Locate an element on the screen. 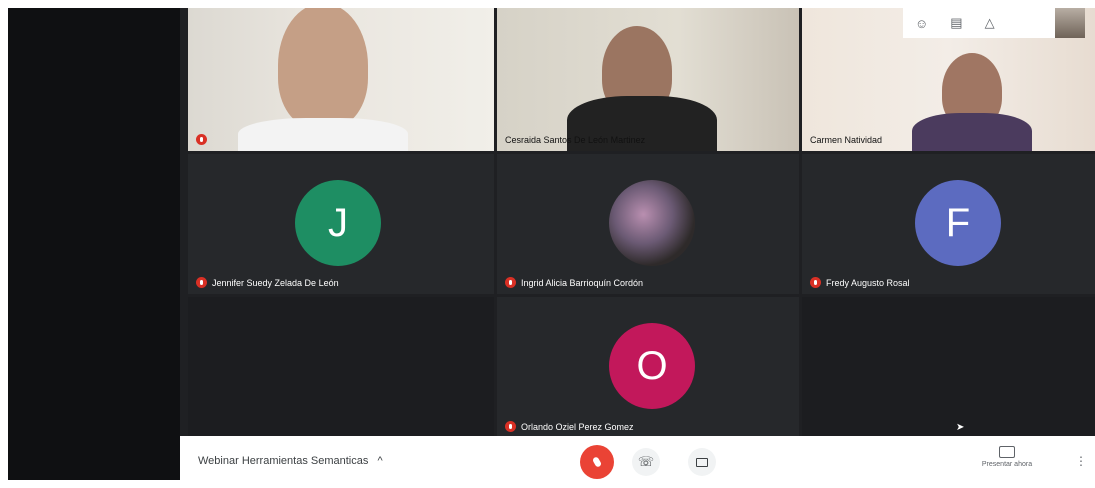 The height and width of the screenshot is (488, 1095). chat-icon: ▤ is located at coordinates (956, 23).